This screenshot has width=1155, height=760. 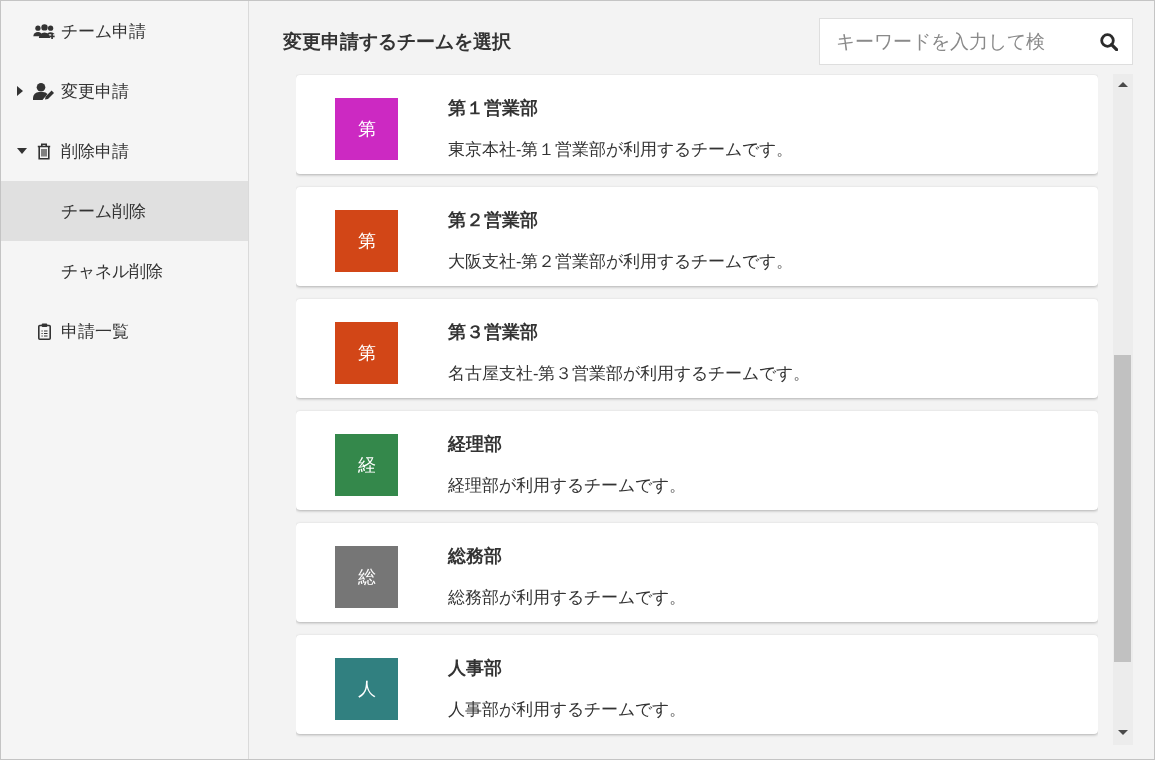 I want to click on team-card: 総 総務部 総務部が利用するチームです。, so click(x=697, y=572).